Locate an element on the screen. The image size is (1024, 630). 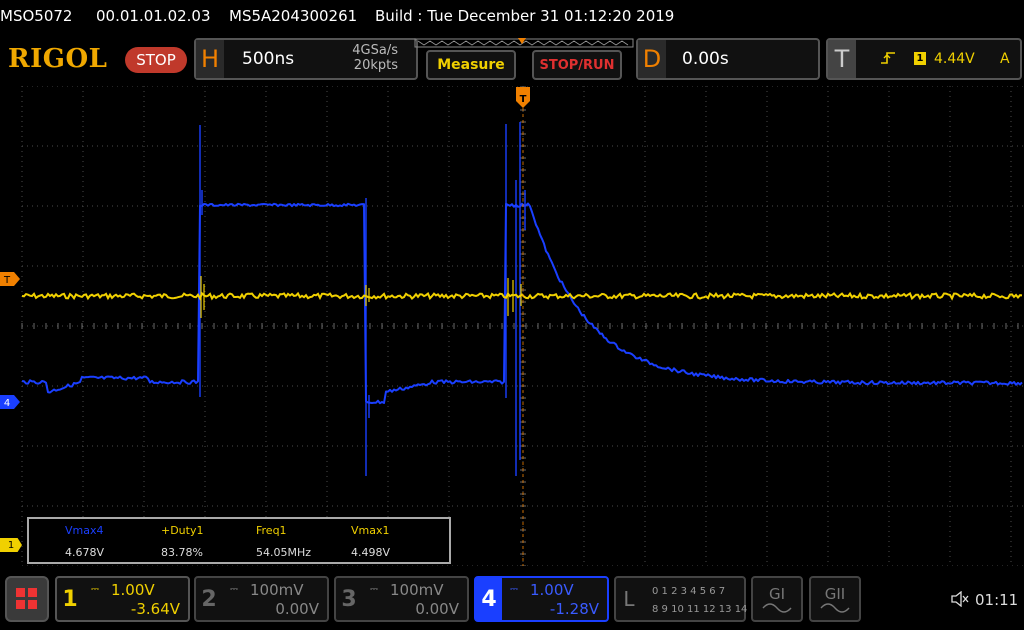
channel-4-scale: 1.00V is located at coordinates (552, 590).